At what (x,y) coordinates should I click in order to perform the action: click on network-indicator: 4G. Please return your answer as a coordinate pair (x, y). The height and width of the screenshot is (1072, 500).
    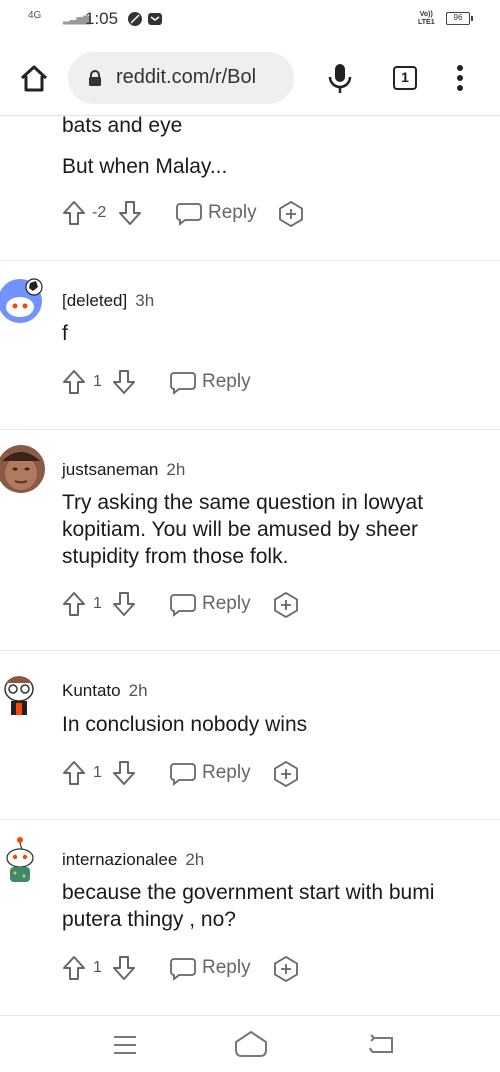
    Looking at the image, I should click on (35, 15).